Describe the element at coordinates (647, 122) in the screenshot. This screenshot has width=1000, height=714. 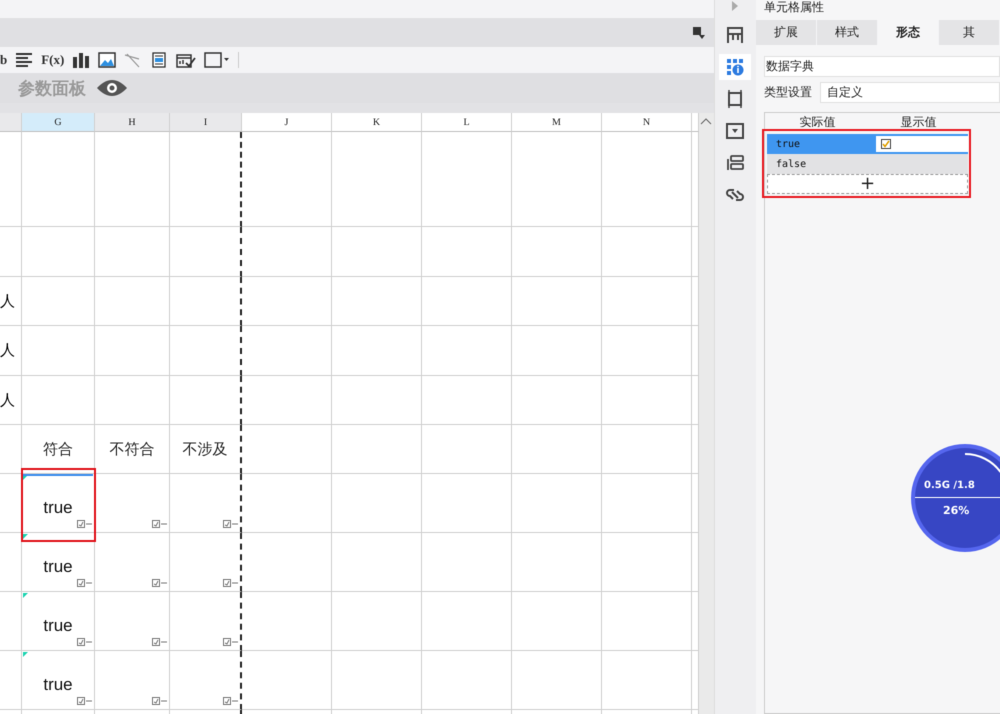
I see `column-header: N` at that location.